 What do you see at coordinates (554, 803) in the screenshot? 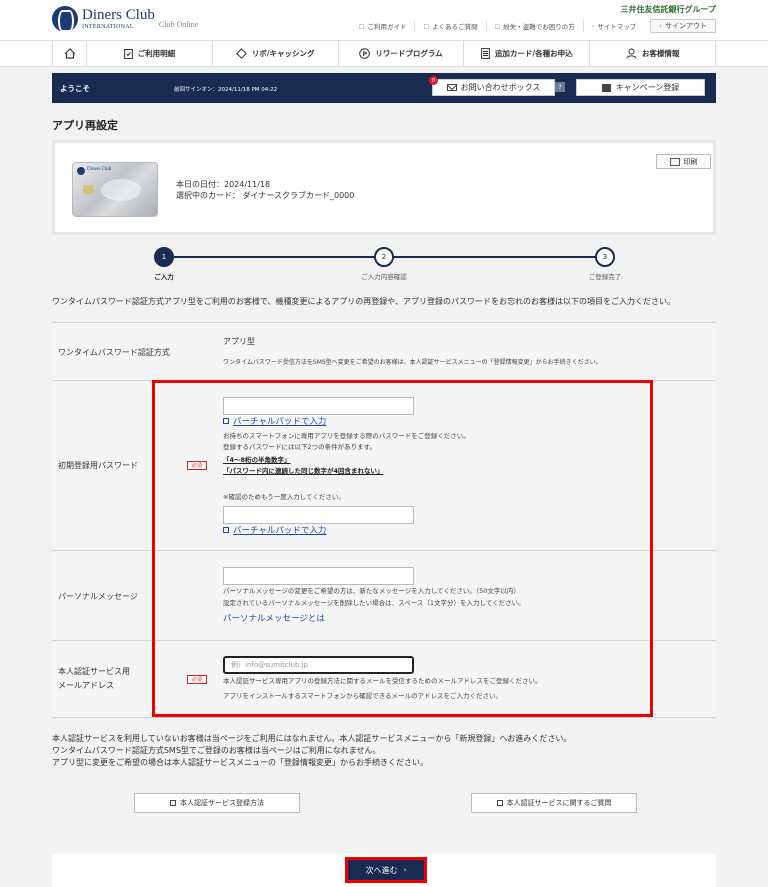
I see `auth-faq-button: 本人認証サービスに関するご質問` at bounding box center [554, 803].